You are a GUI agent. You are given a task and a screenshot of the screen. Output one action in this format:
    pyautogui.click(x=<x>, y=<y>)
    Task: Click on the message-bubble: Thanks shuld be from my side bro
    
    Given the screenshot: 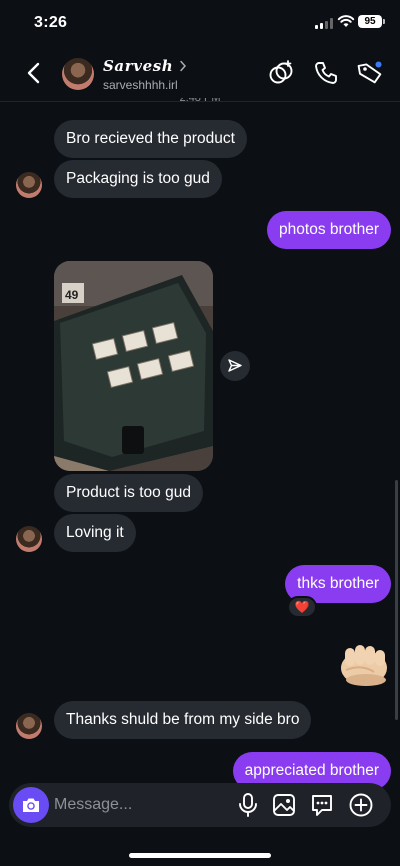 What is the action you would take?
    pyautogui.click(x=183, y=720)
    